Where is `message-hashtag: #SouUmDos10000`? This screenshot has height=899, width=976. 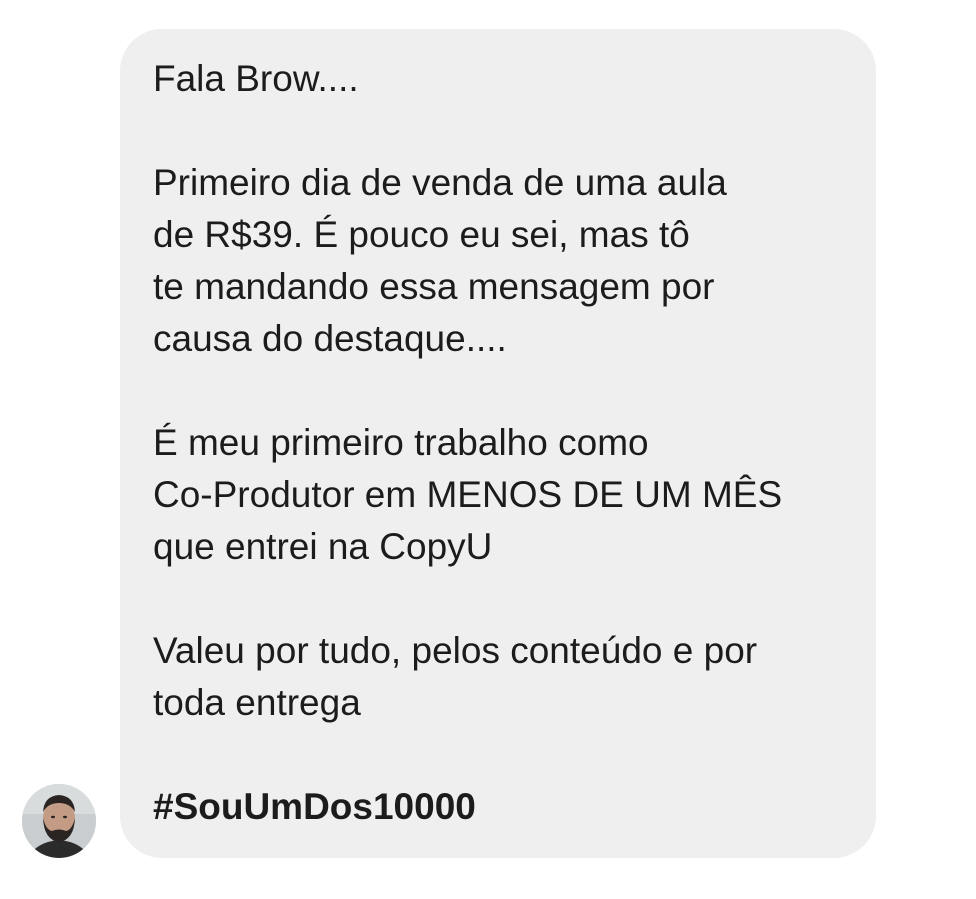
message-hashtag: #SouUmDos10000 is located at coordinates (499, 807).